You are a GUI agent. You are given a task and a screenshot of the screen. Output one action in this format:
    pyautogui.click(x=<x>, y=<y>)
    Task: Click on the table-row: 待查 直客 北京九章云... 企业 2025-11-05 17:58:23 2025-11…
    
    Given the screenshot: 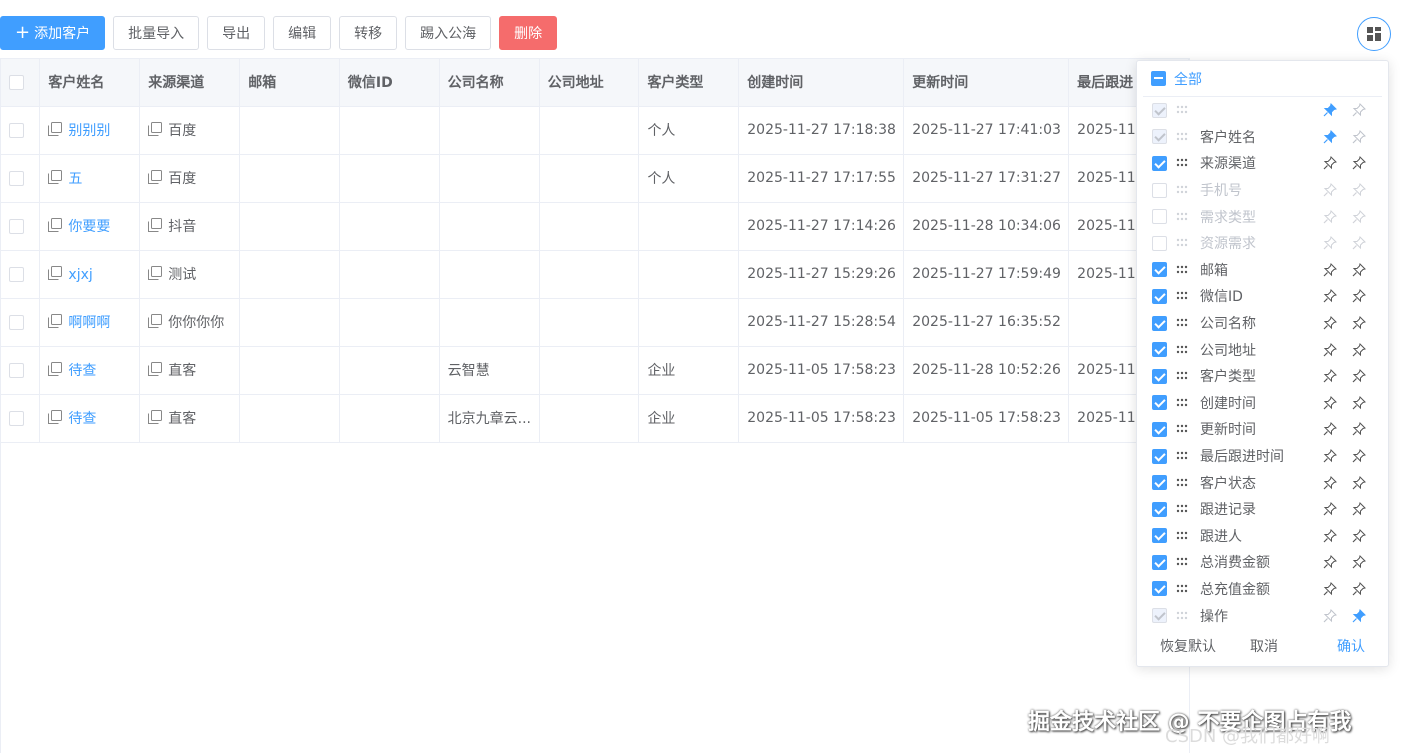 What is the action you would take?
    pyautogui.click(x=595, y=418)
    